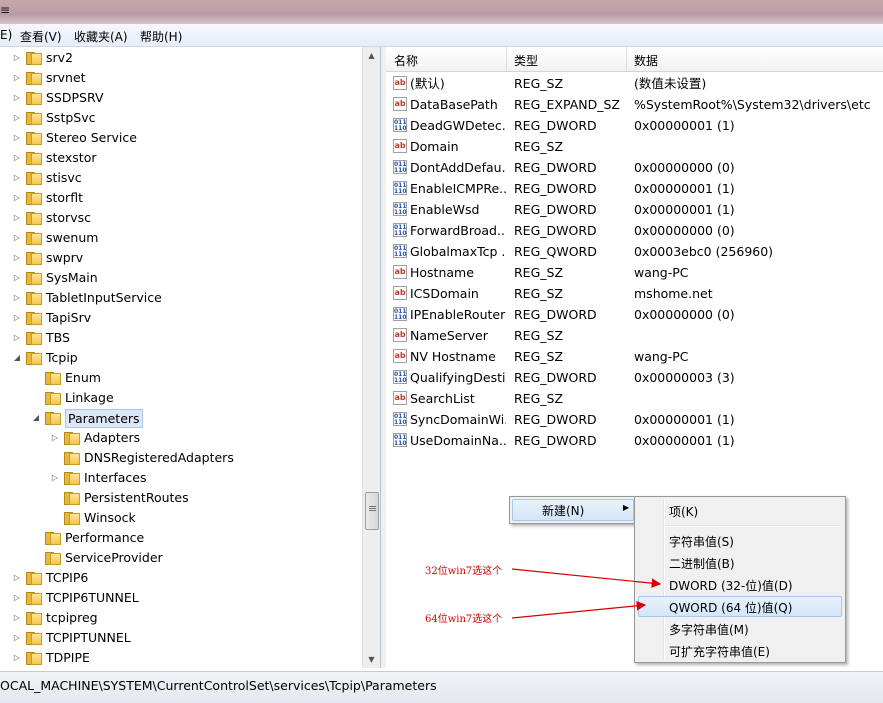 The image size is (883, 703). I want to click on tree-scrollbar: ▲ ▼, so click(371, 357).